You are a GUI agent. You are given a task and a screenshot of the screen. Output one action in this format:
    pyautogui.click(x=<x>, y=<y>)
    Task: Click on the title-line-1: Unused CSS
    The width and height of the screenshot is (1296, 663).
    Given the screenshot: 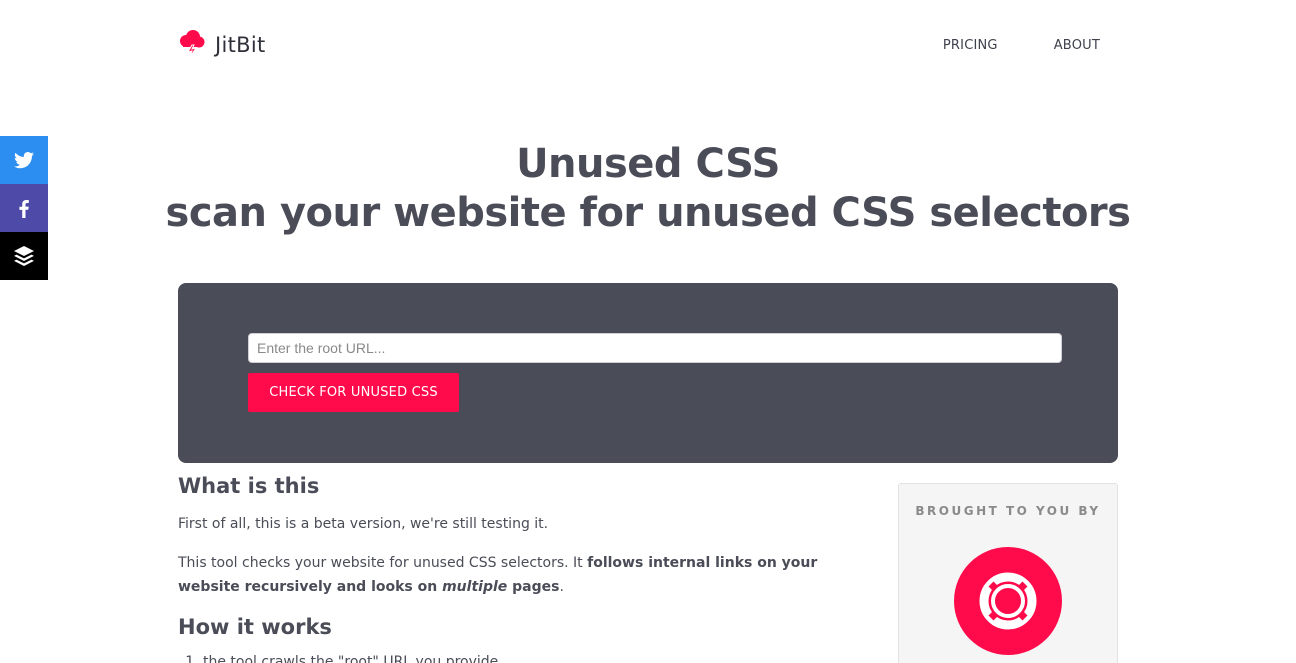 What is the action you would take?
    pyautogui.click(x=648, y=164)
    